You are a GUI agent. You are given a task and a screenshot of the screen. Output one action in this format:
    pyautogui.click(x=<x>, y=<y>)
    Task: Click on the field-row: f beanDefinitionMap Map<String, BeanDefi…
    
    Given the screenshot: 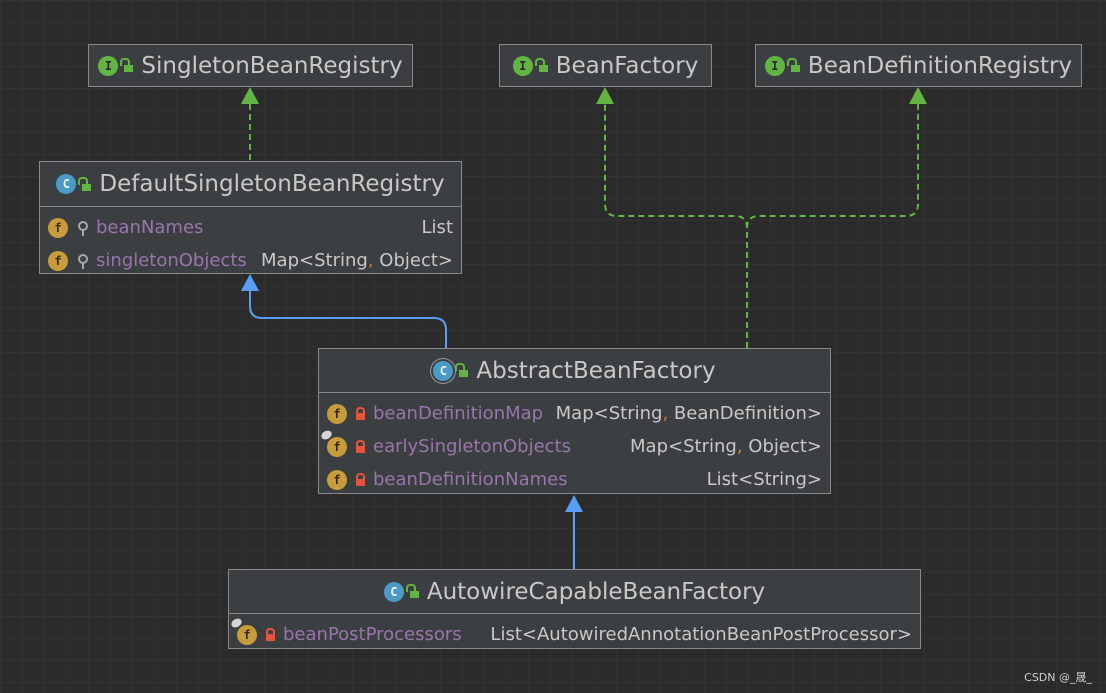 What is the action you would take?
    pyautogui.click(x=574, y=413)
    